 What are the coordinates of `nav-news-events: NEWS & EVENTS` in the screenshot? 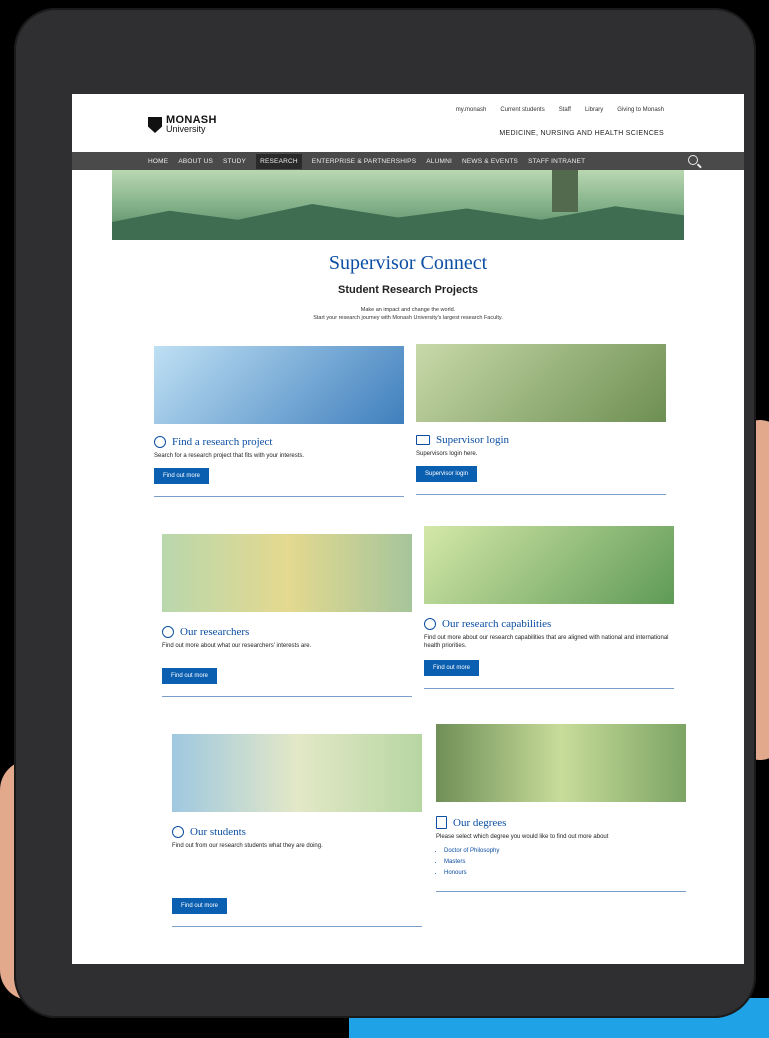 It's located at (490, 161).